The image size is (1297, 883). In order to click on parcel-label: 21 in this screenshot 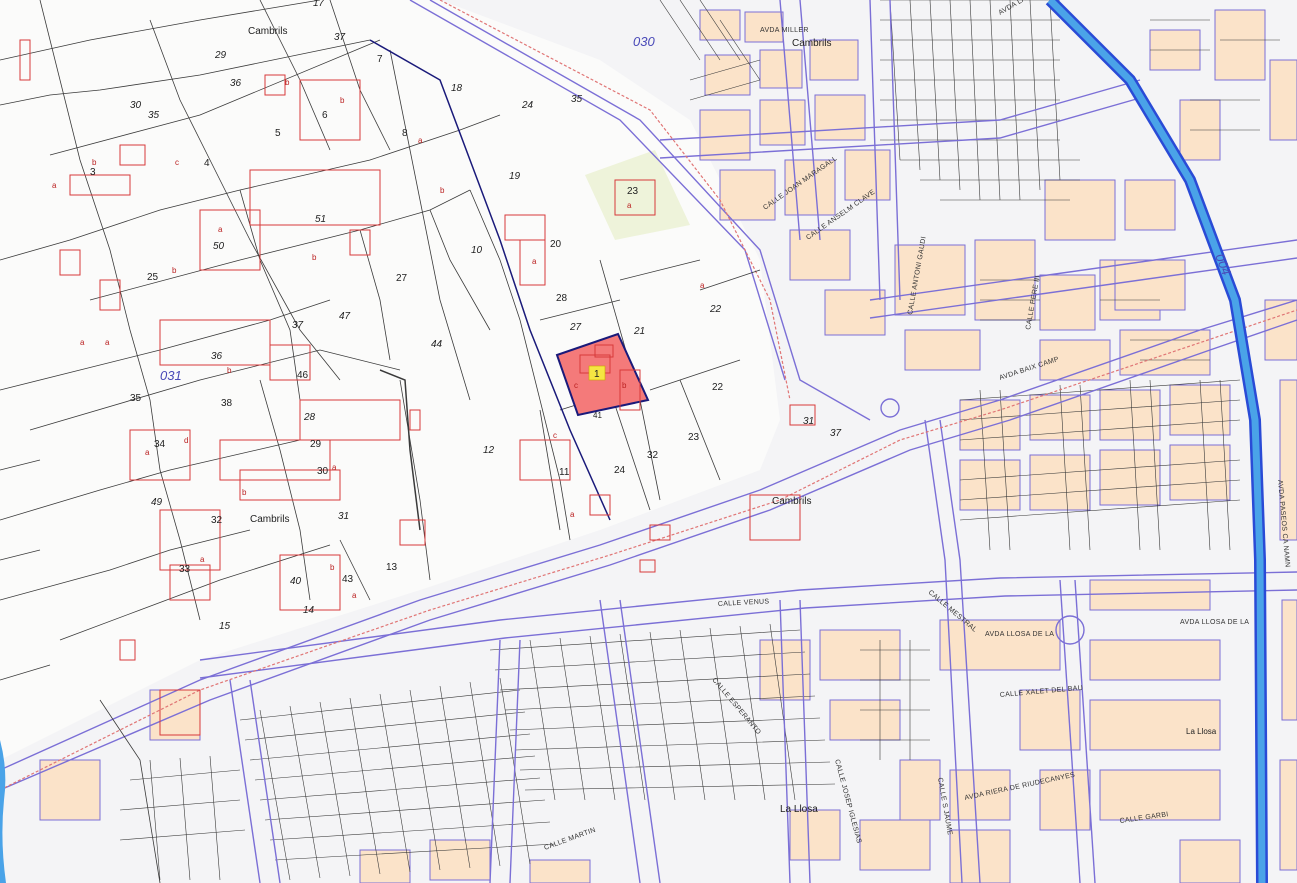, I will do `click(639, 331)`.